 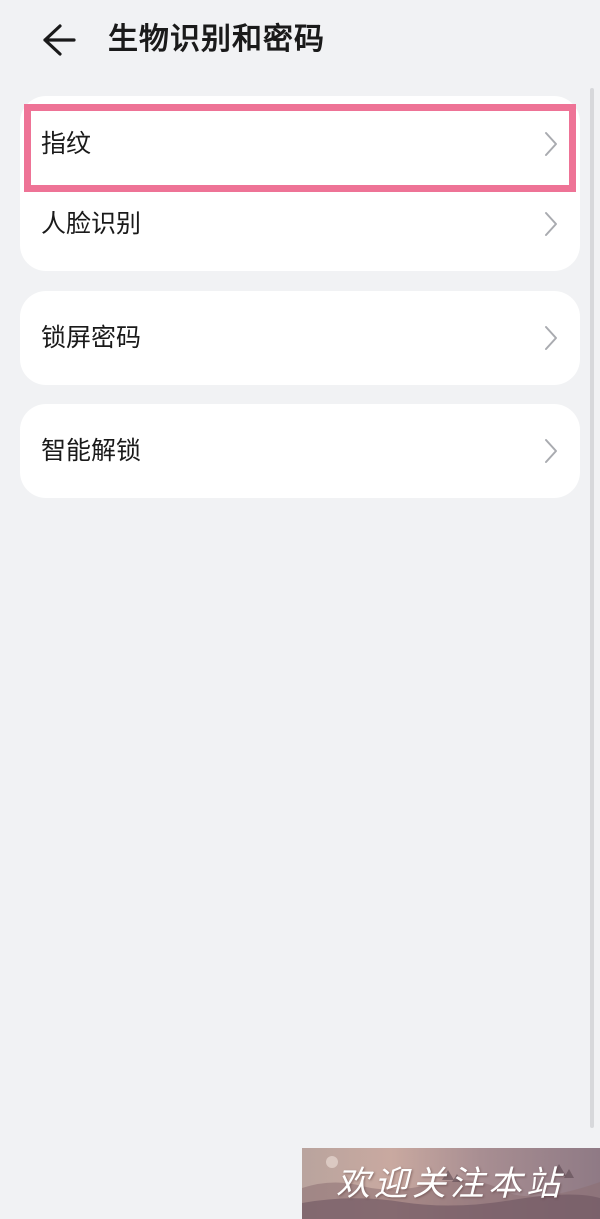 I want to click on list-item-smart-unlock: 智能解锁, so click(x=300, y=451).